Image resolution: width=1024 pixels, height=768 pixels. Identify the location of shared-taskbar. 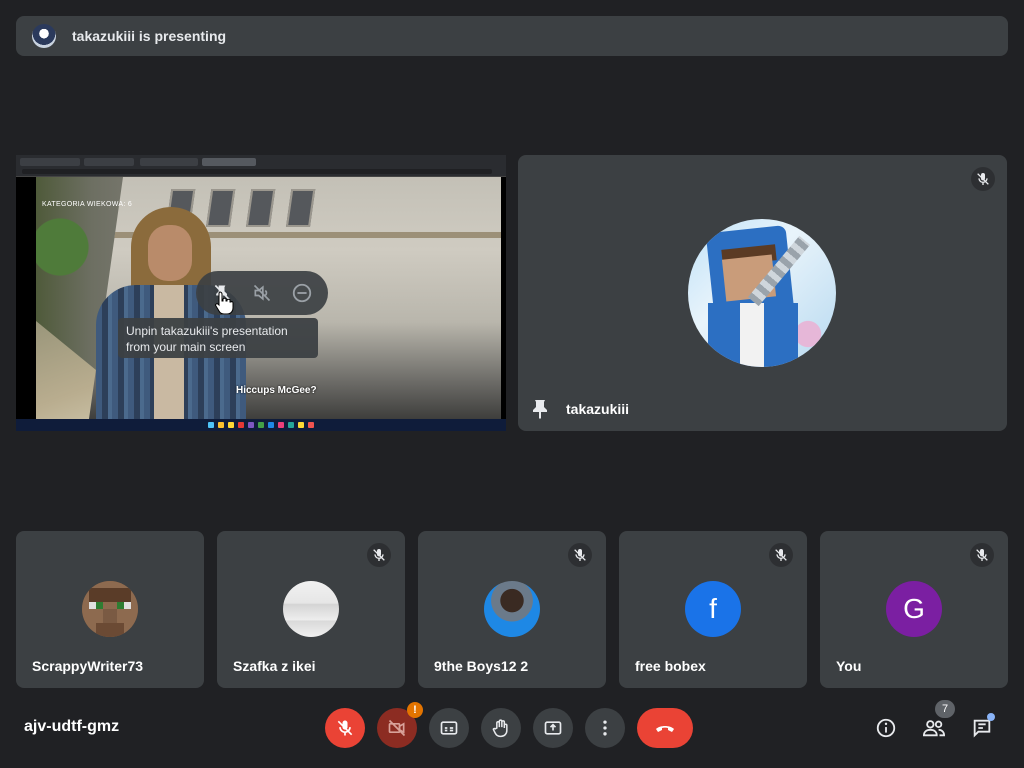
(261, 425).